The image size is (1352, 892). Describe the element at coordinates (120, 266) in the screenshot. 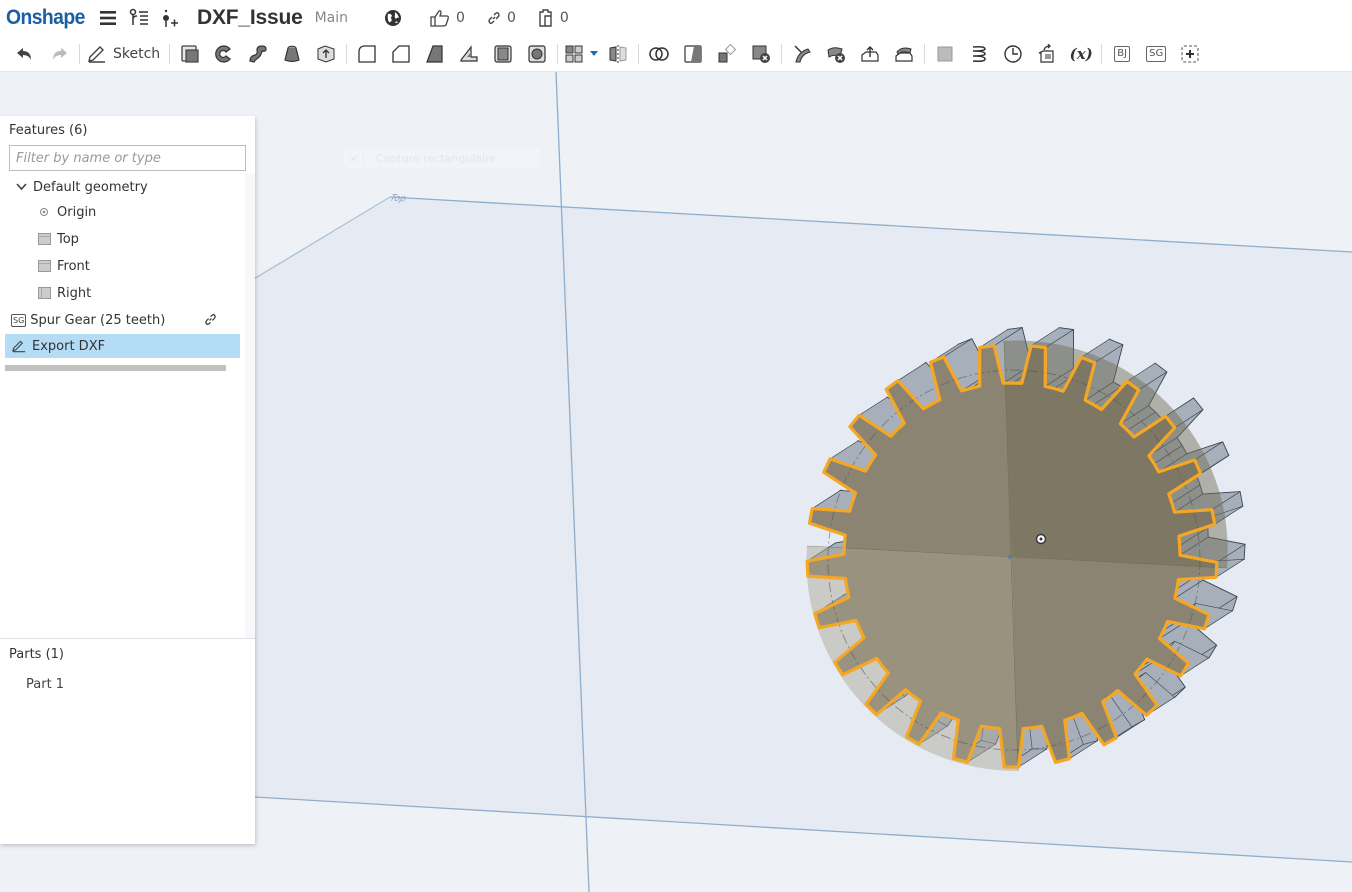

I see `tree-item-front: Front` at that location.